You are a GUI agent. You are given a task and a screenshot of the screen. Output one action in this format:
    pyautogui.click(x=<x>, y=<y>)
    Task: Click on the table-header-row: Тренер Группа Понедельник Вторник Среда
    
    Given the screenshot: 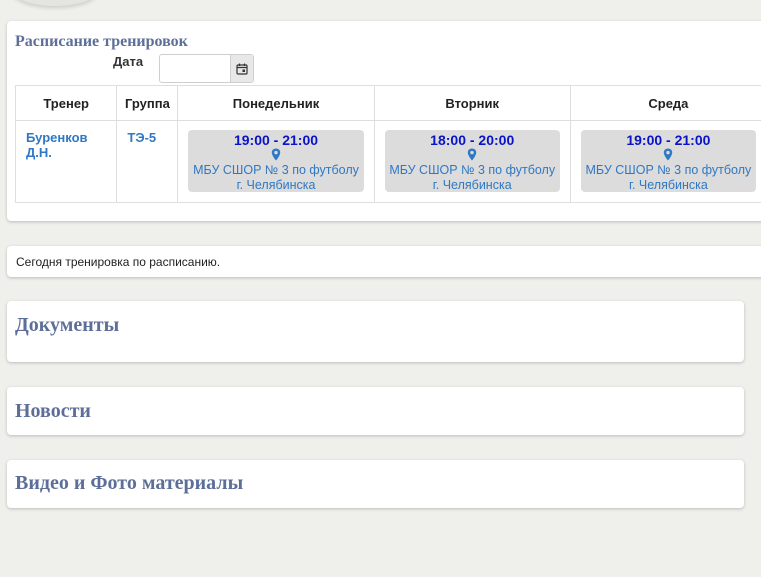 What is the action you would take?
    pyautogui.click(x=387, y=103)
    